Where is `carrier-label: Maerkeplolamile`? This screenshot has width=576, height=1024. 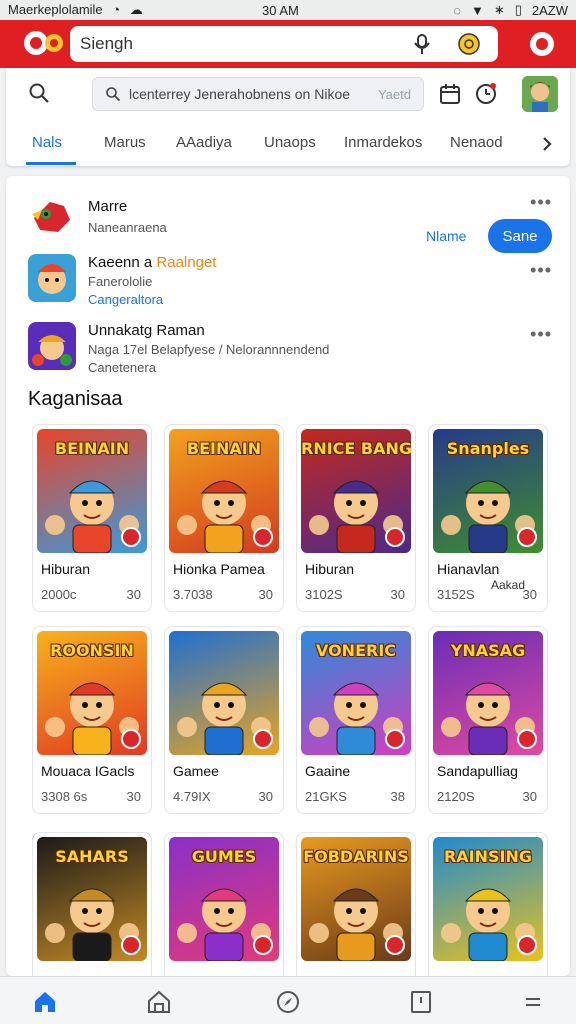
carrier-label: Maerkeplolamile is located at coordinates (55, 9).